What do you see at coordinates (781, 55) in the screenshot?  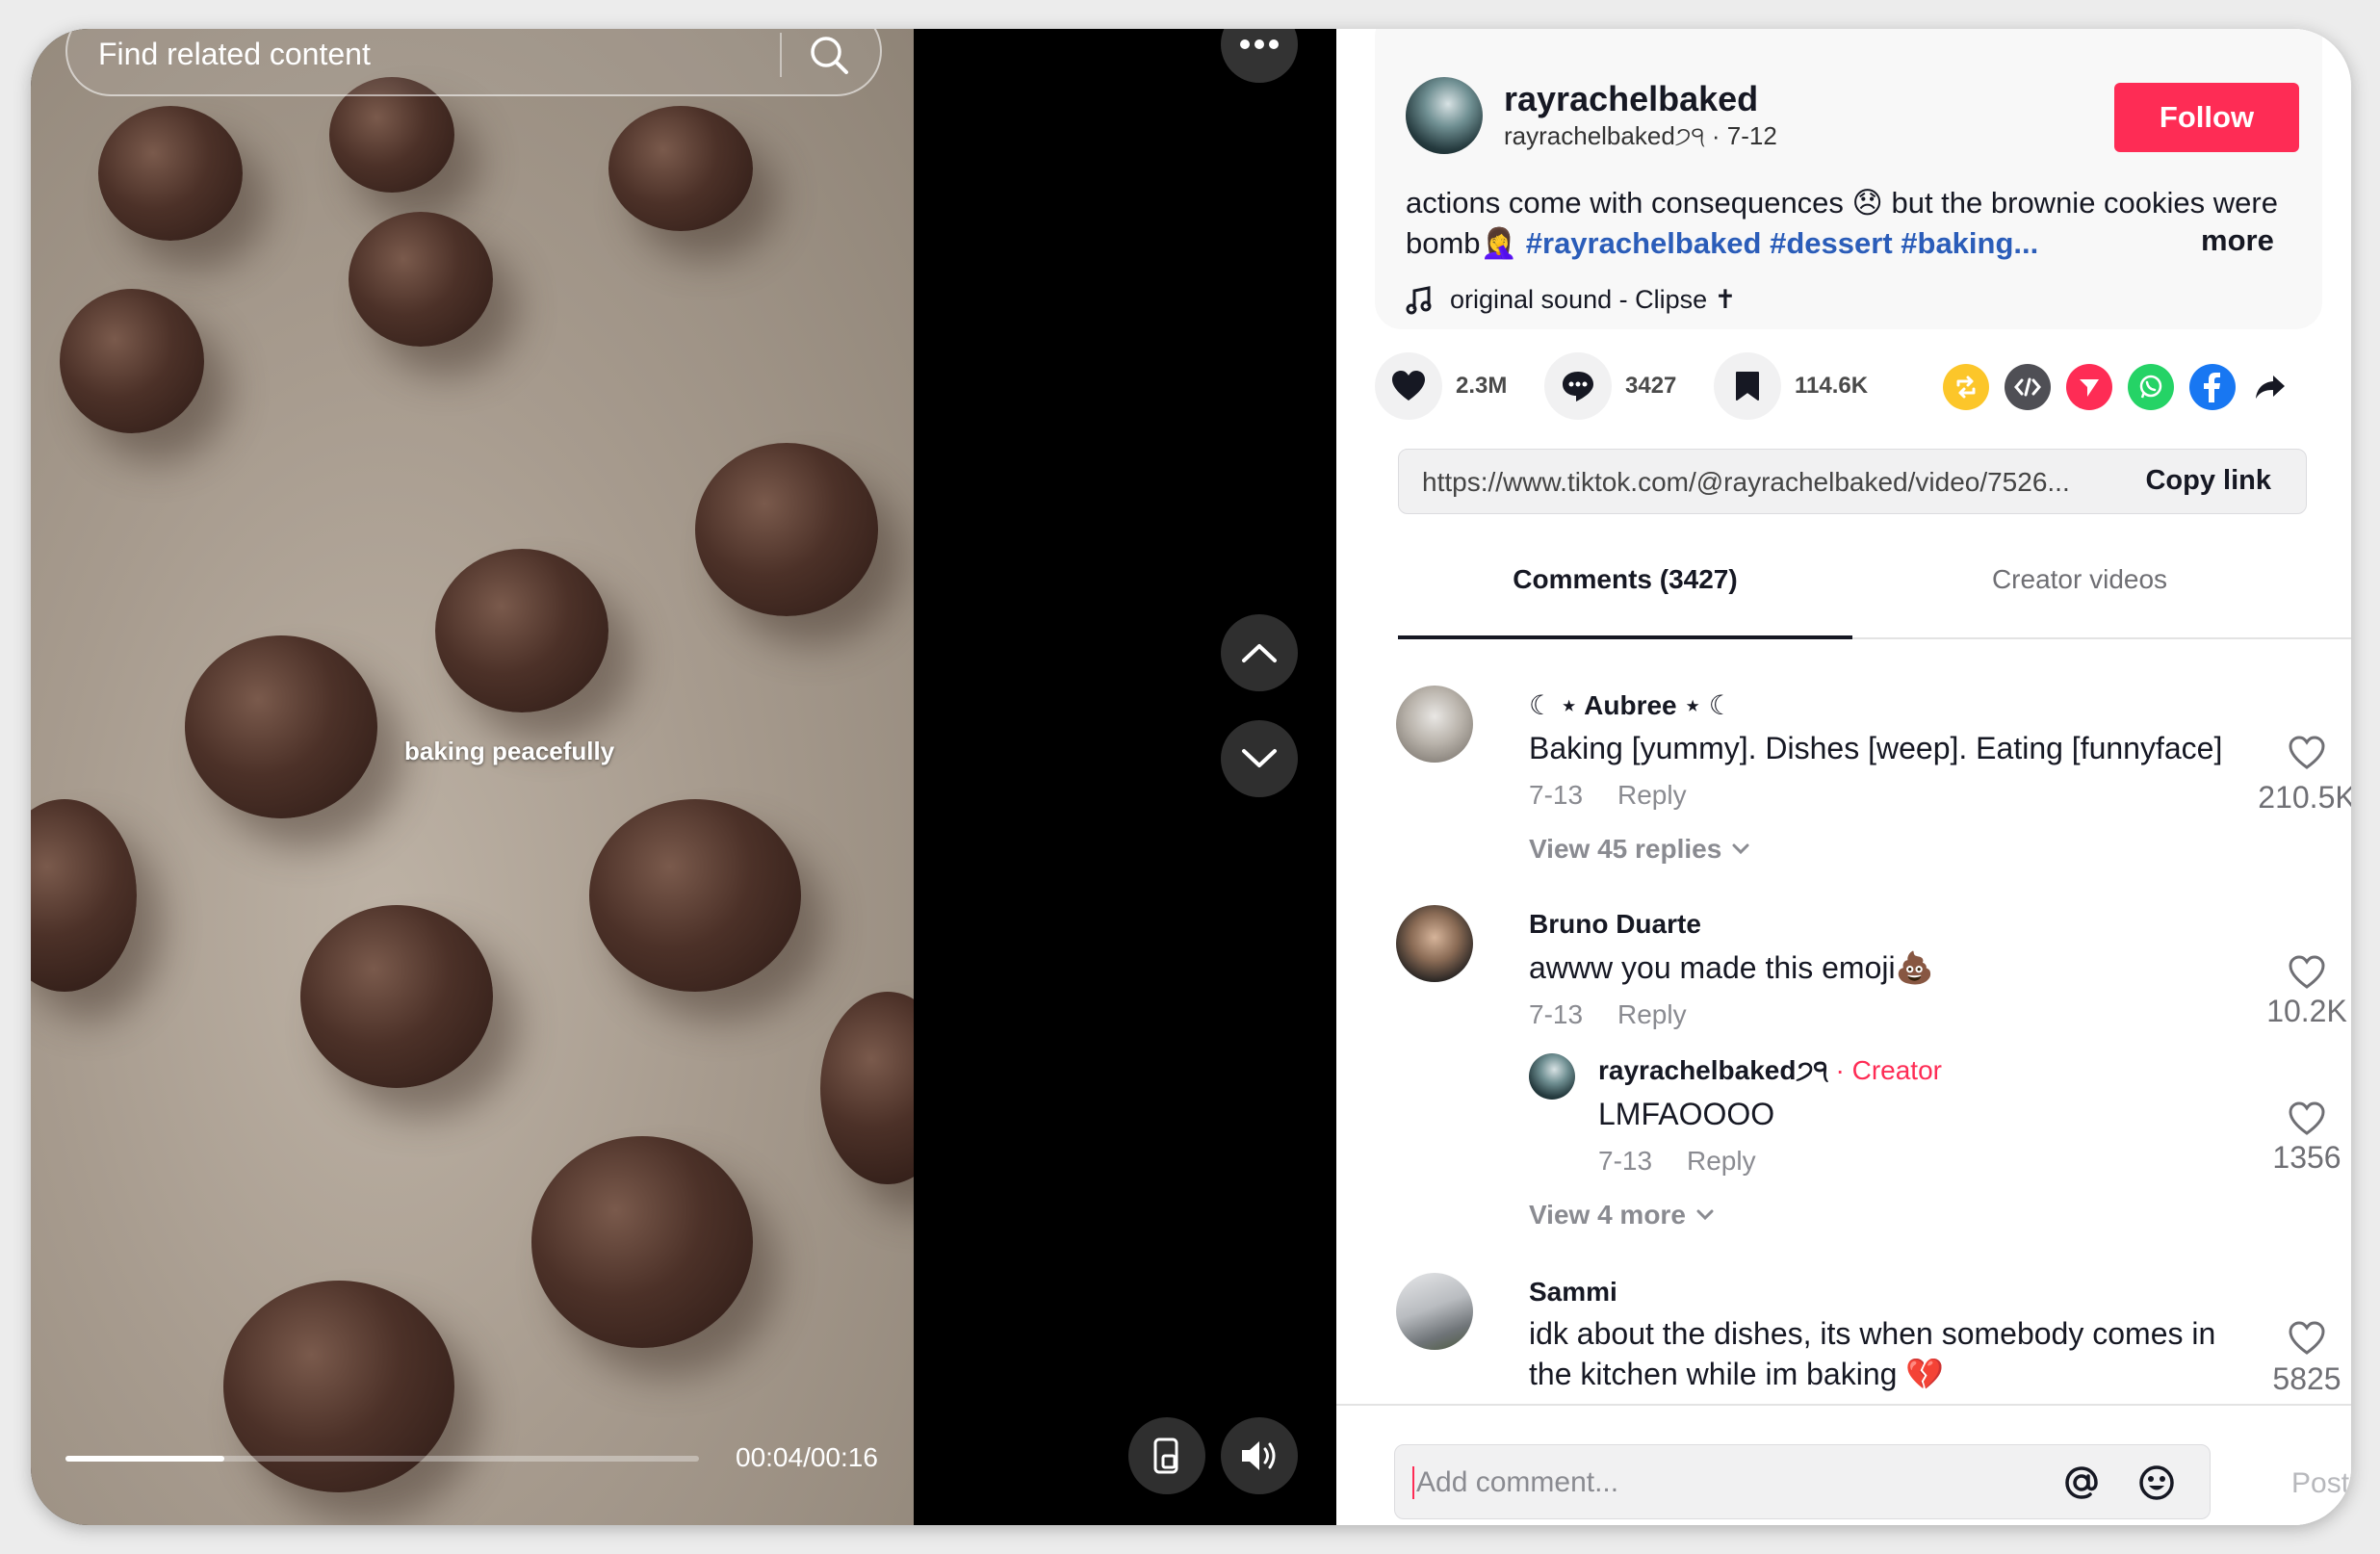 I see `search-divider` at bounding box center [781, 55].